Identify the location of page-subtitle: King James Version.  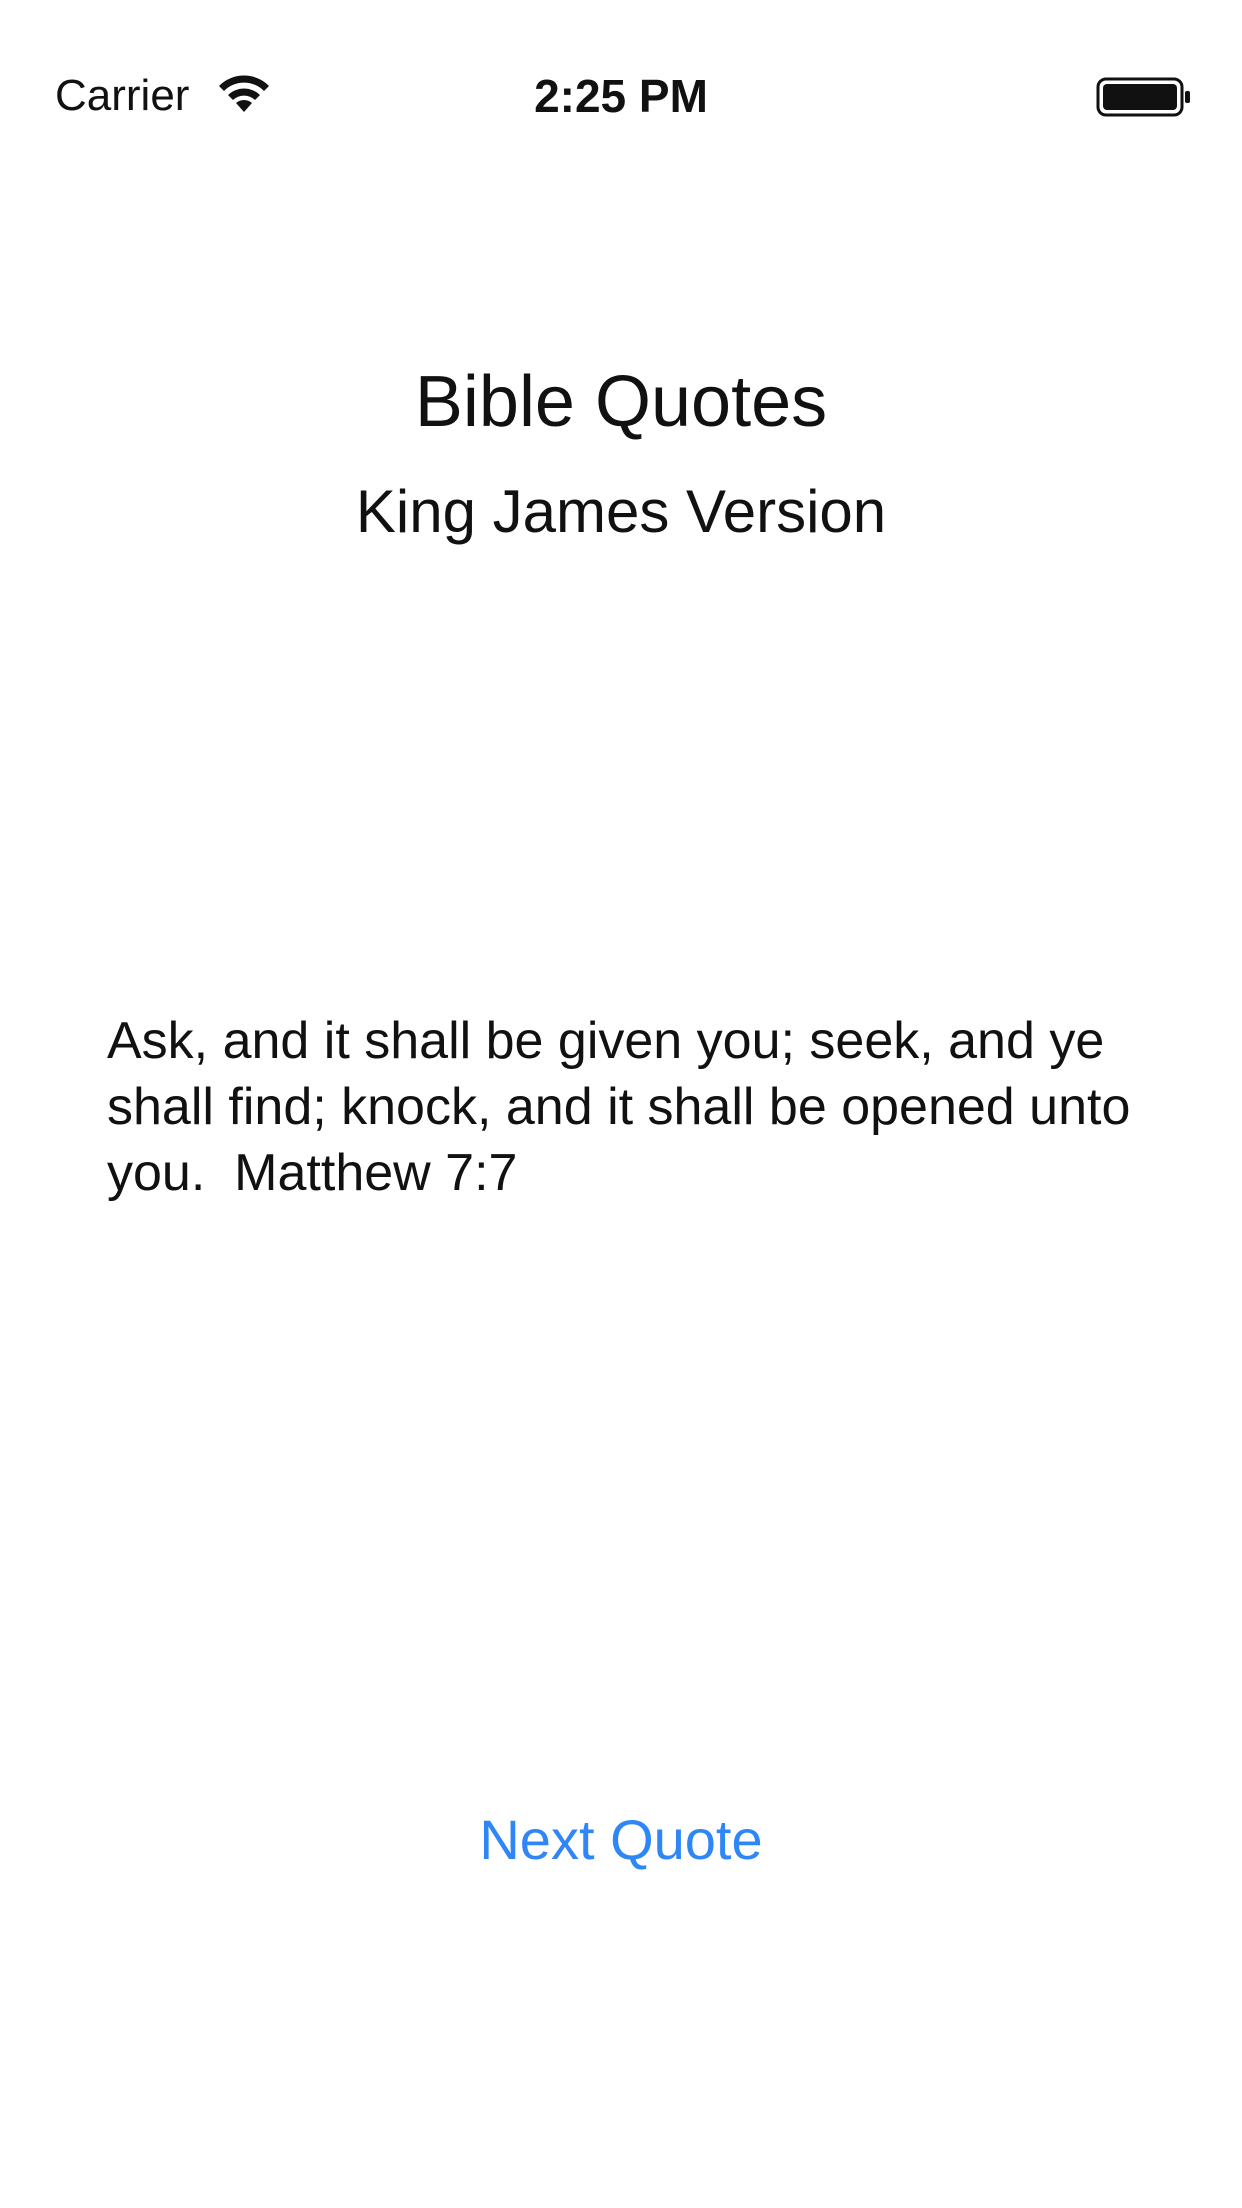
(621, 511).